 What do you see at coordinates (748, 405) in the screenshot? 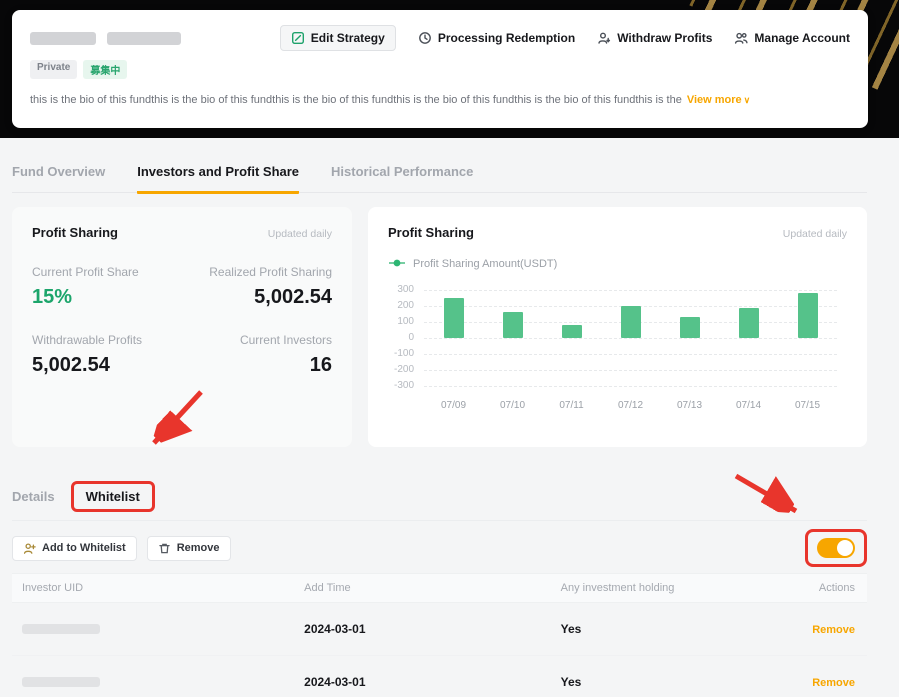
I see `chart-xtick-label: 07/14` at bounding box center [748, 405].